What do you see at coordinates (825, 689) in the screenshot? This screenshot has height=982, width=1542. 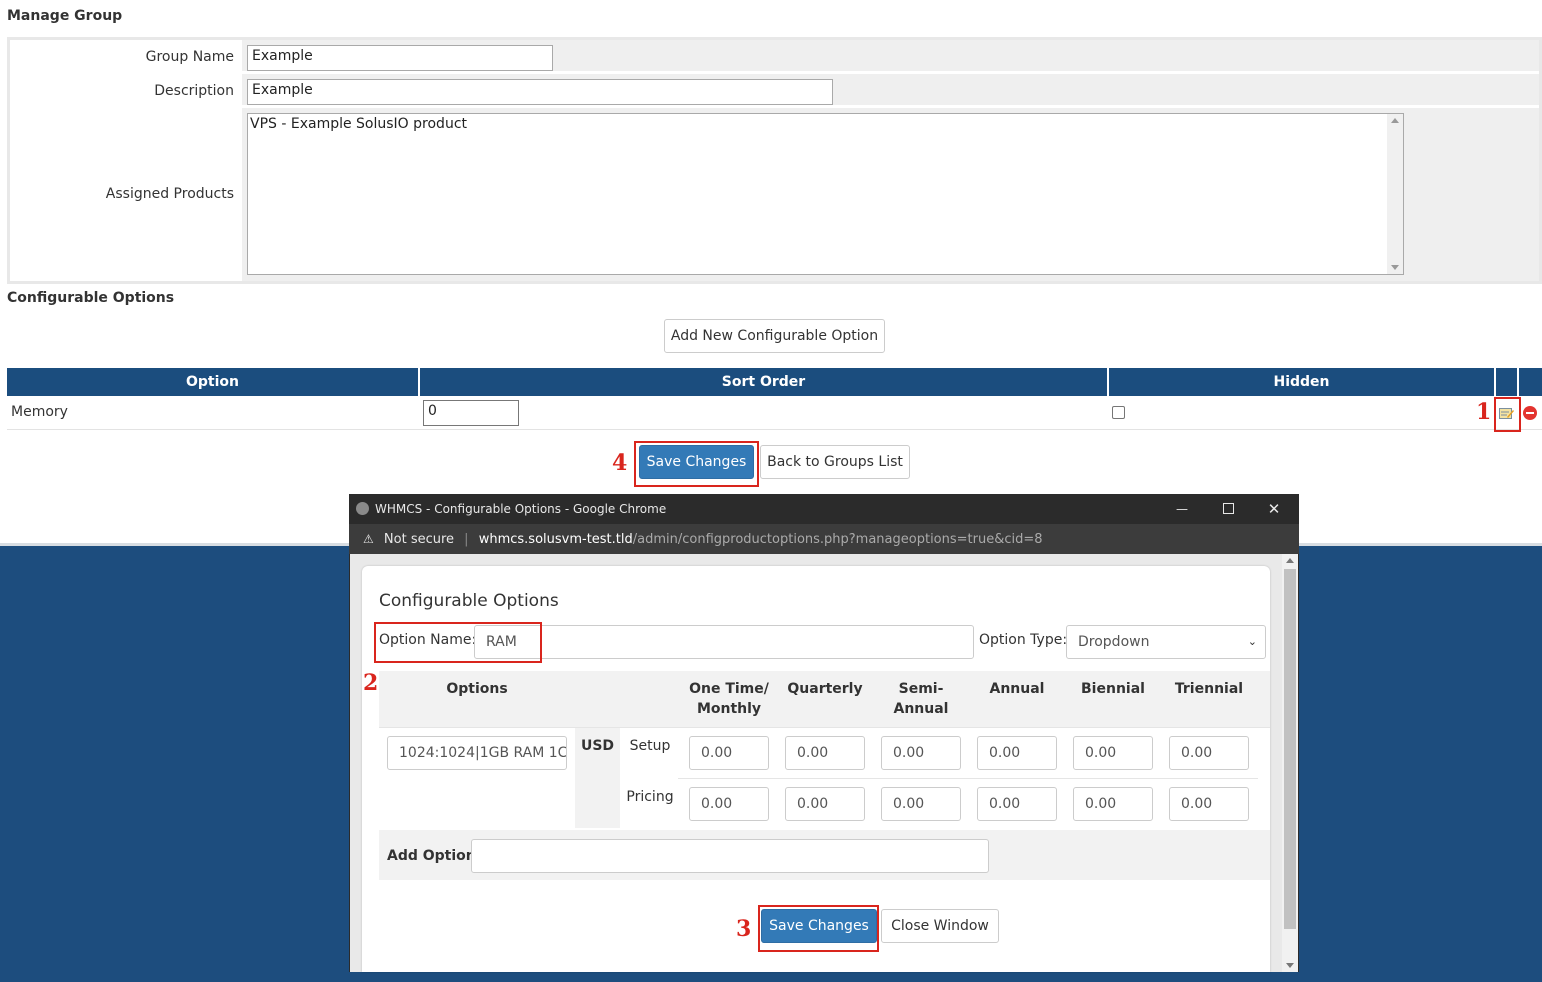 I see `period-header-quarterly: Quarterly` at bounding box center [825, 689].